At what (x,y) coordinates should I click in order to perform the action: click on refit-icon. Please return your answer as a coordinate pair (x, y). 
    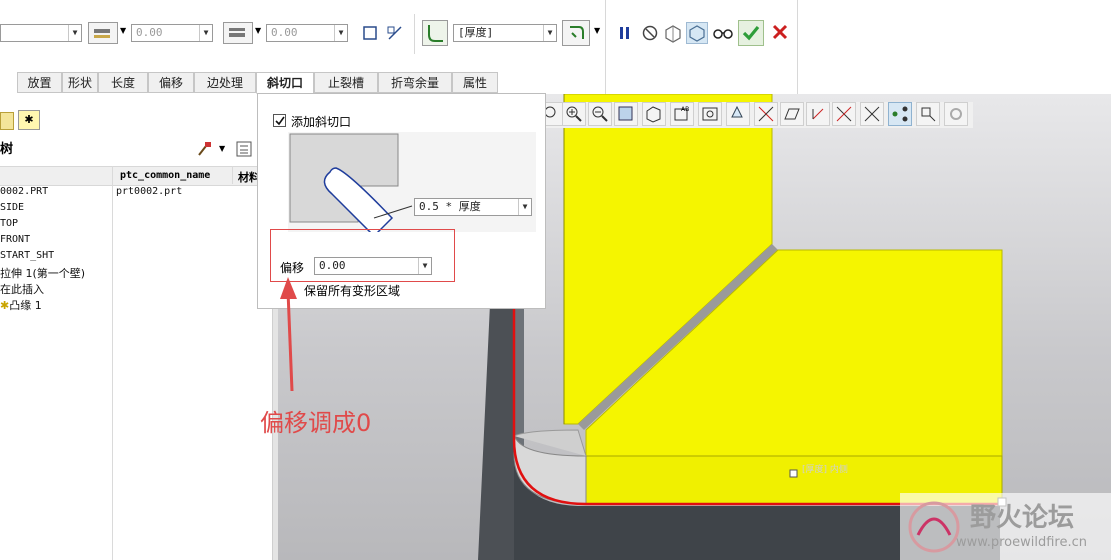
    Looking at the image, I should click on (626, 114).